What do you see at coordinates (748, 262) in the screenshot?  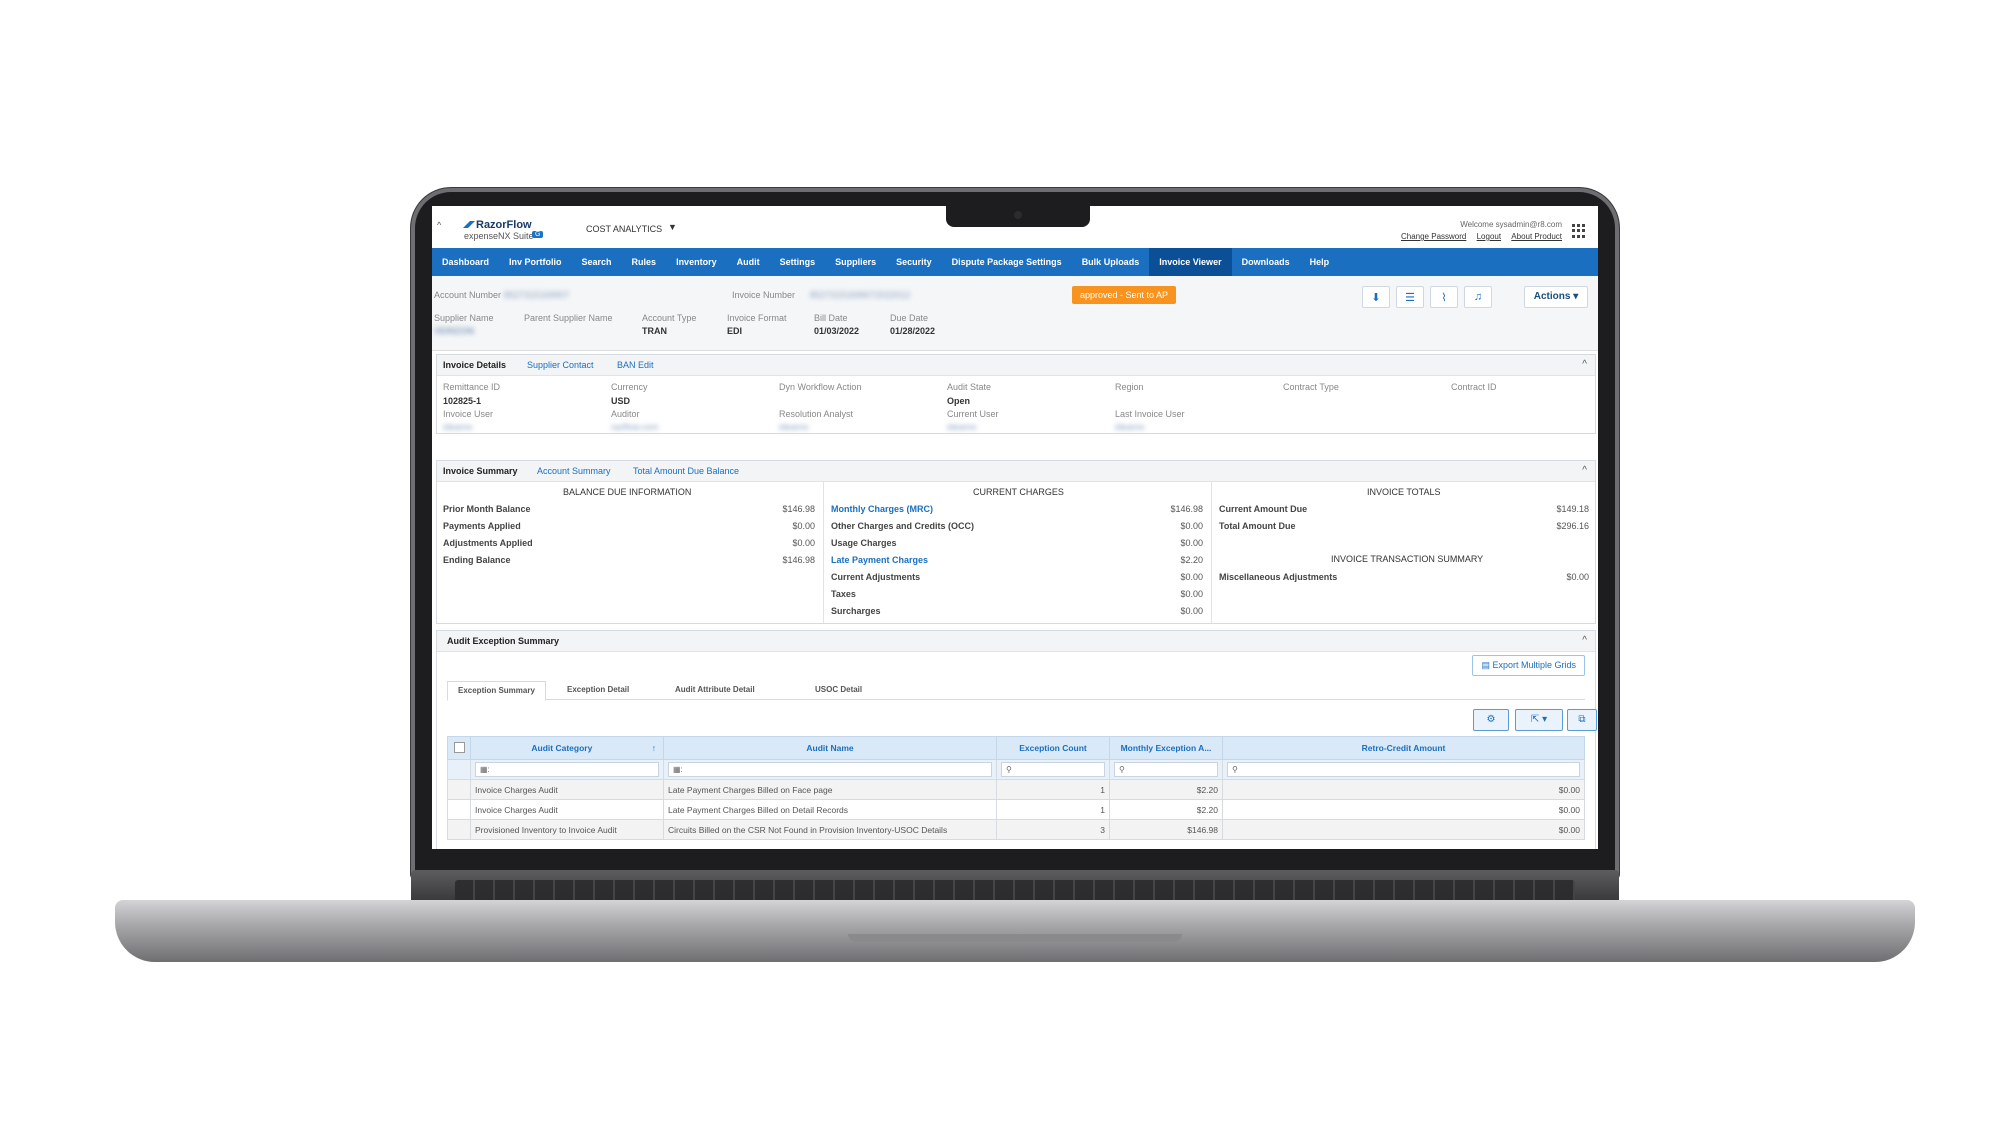 I see `nav-audit: Audit` at bounding box center [748, 262].